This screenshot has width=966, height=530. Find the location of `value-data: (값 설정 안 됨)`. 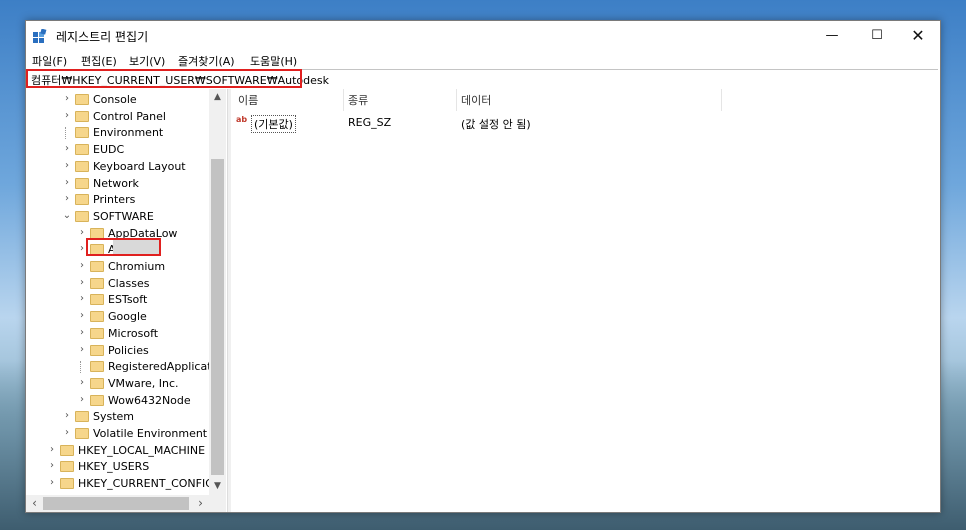

value-data: (값 설정 안 됨) is located at coordinates (496, 124).